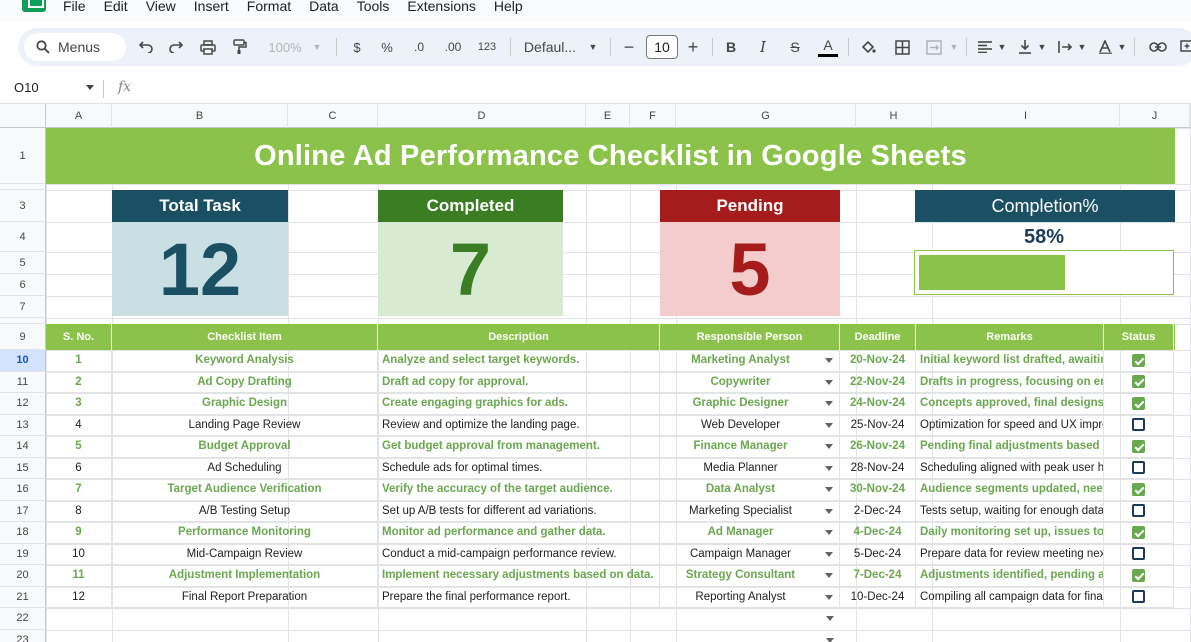 This screenshot has height=642, width=1191. I want to click on row-header-6: 6, so click(23, 285).